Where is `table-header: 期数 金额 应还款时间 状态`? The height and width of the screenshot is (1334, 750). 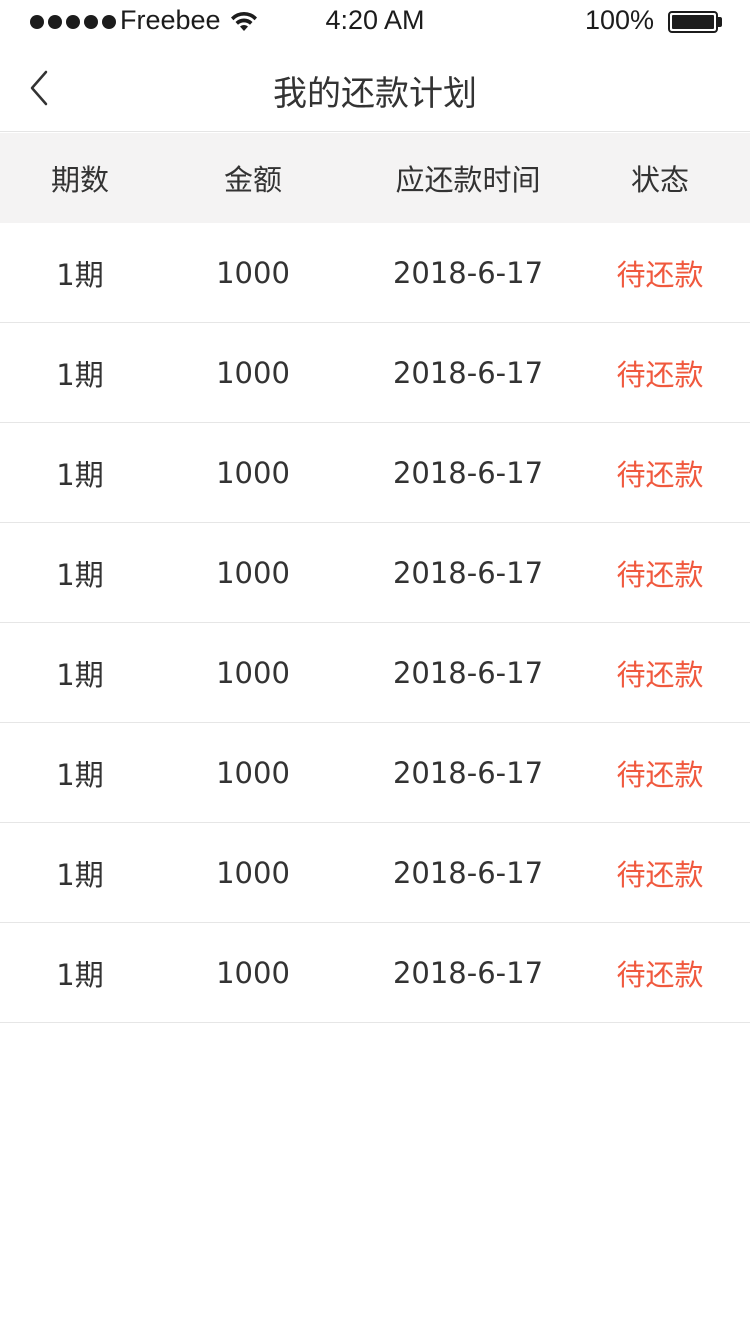 table-header: 期数 金额 应还款时间 状态 is located at coordinates (375, 178).